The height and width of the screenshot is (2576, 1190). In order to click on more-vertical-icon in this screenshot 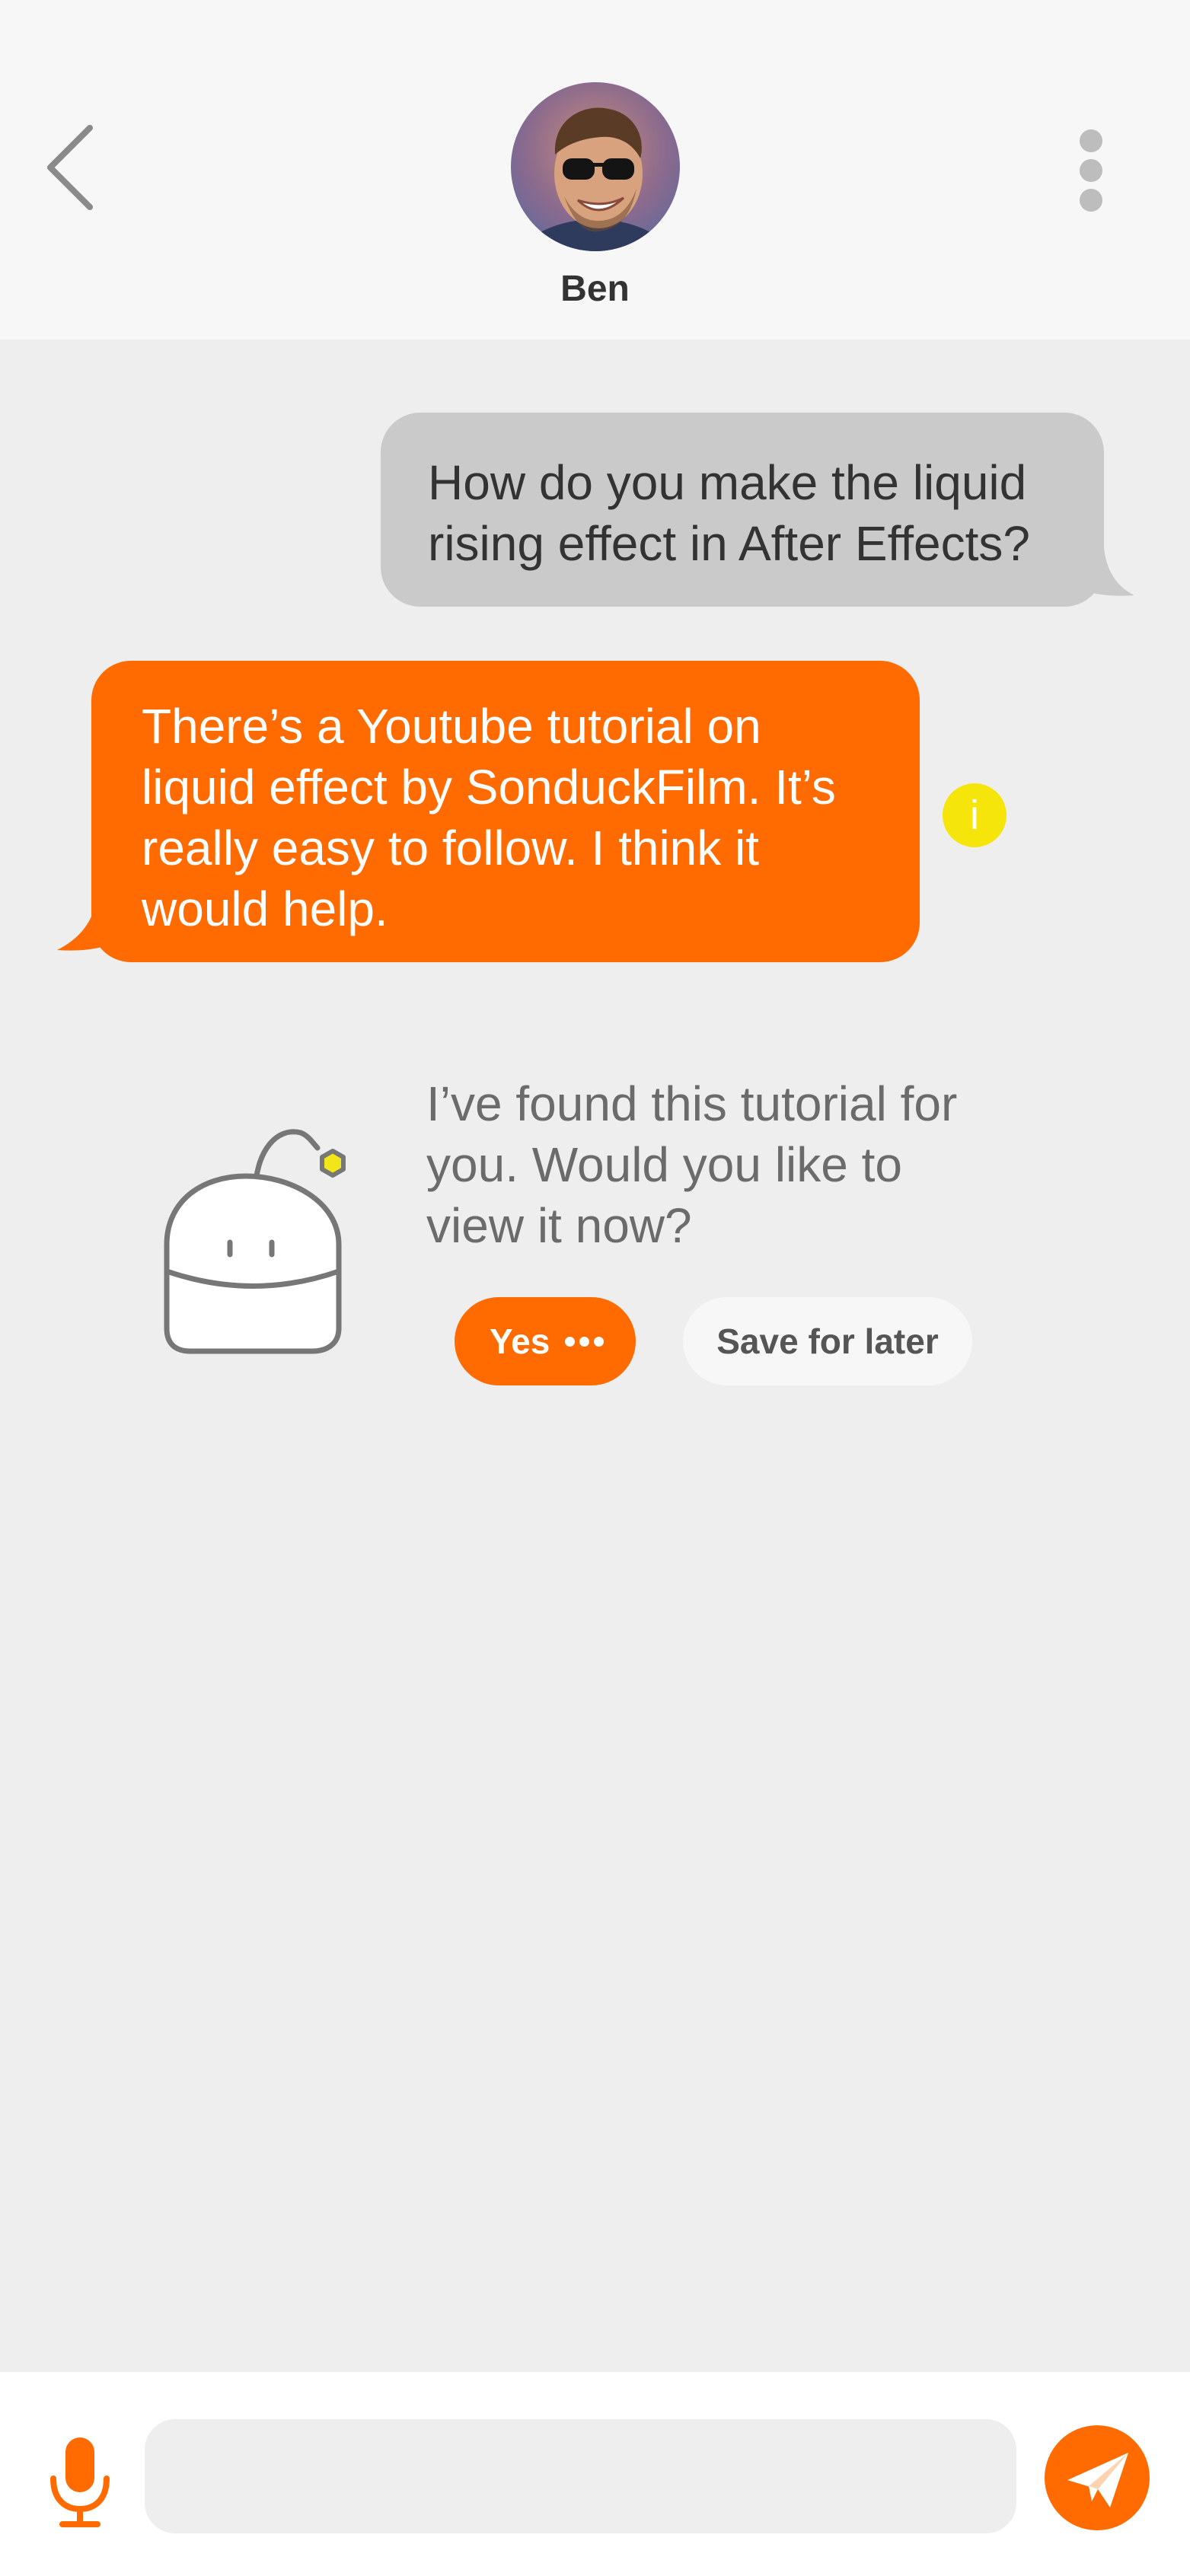, I will do `click(1090, 141)`.